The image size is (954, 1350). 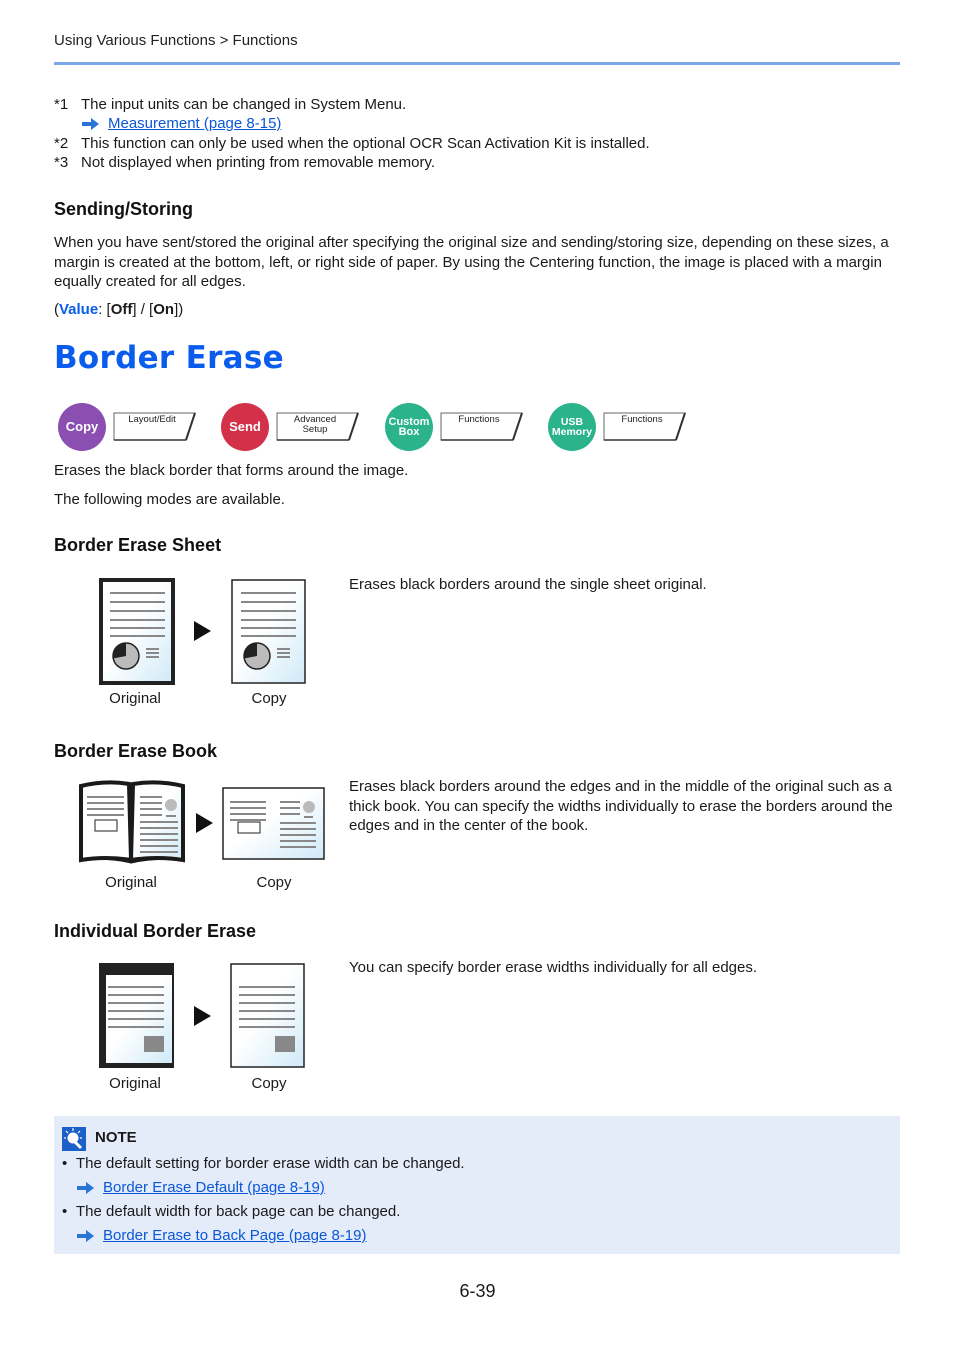 What do you see at coordinates (116, 1137) in the screenshot?
I see `note-title: NOTE` at bounding box center [116, 1137].